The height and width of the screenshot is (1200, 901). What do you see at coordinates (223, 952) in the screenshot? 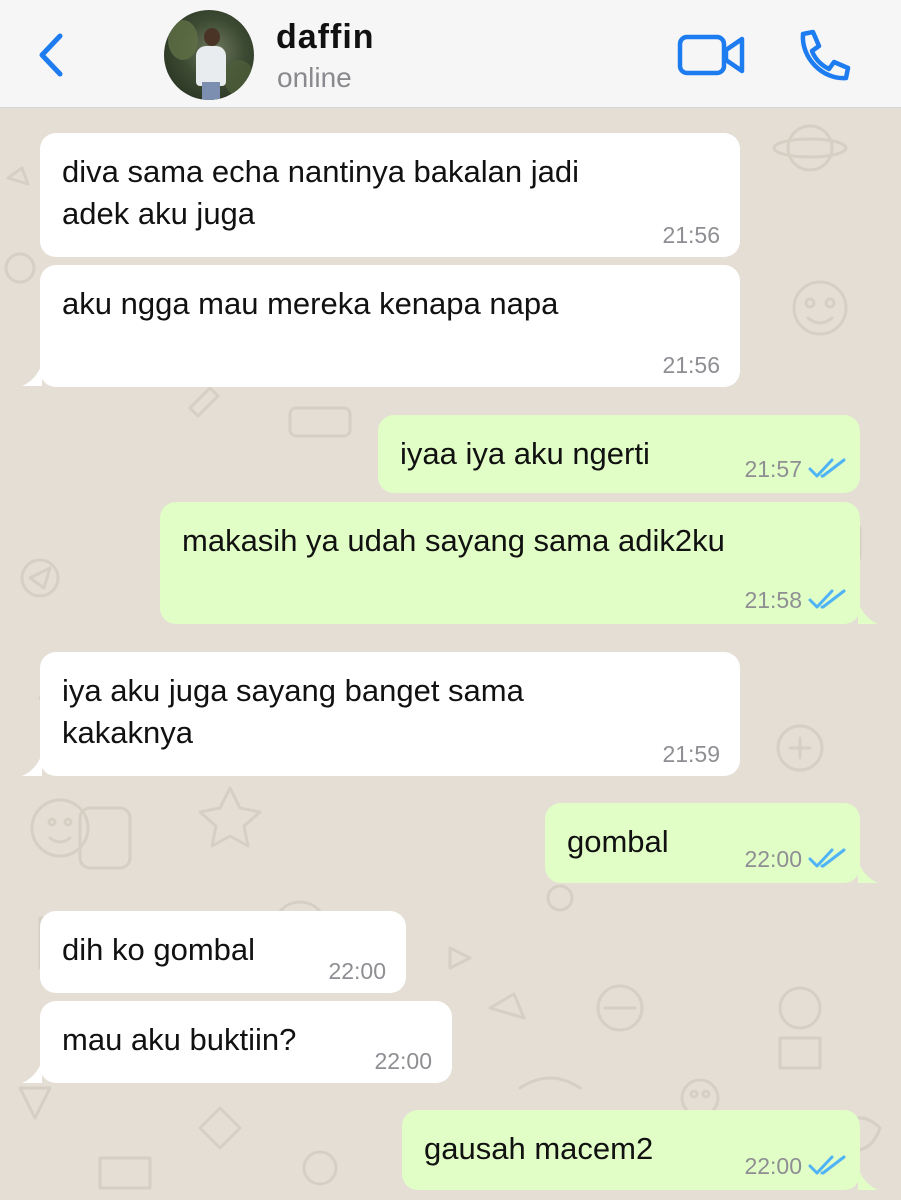
I see `incoming-message: dih ko gombal 22:00` at bounding box center [223, 952].